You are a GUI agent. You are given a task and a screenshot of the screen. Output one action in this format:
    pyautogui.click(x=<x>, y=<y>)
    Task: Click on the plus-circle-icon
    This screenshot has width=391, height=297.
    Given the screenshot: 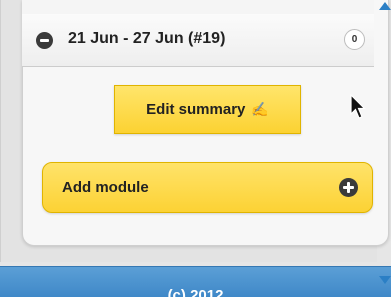 What is the action you would take?
    pyautogui.click(x=348, y=187)
    